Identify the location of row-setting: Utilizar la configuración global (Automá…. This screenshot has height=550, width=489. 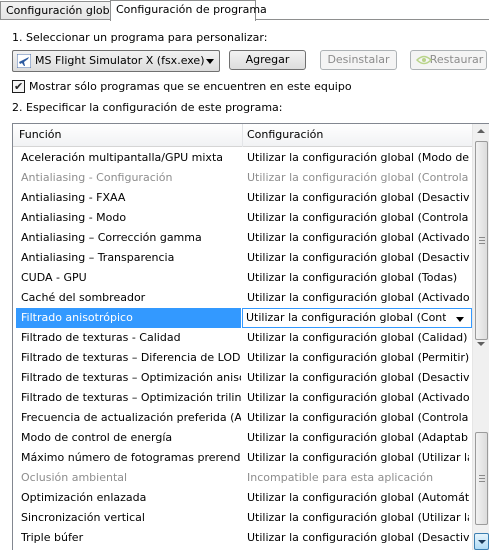
(358, 497).